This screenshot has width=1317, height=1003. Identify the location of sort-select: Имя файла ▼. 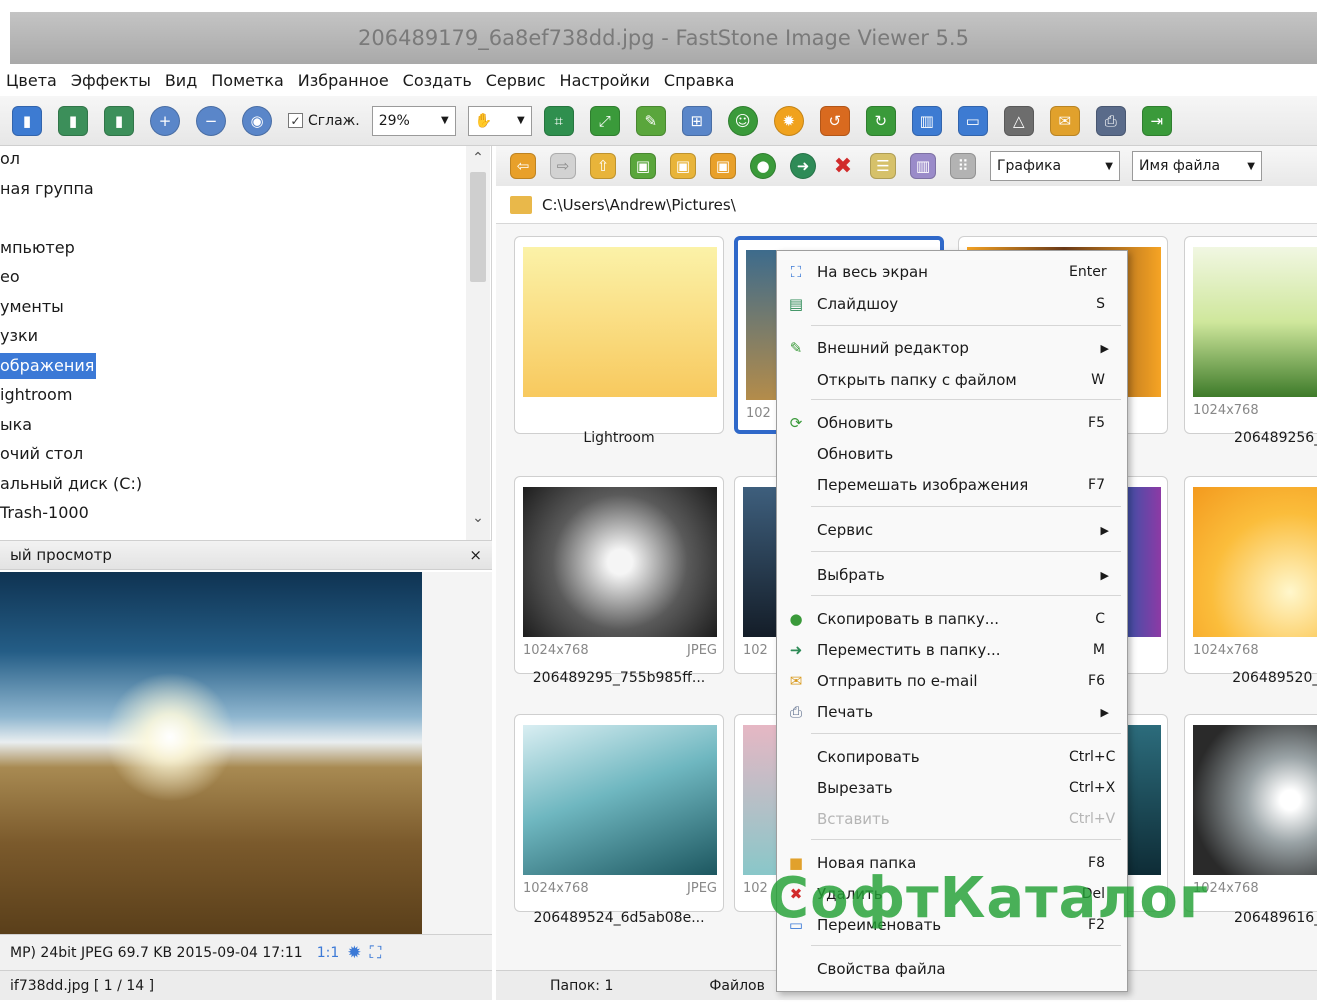
(1197, 166).